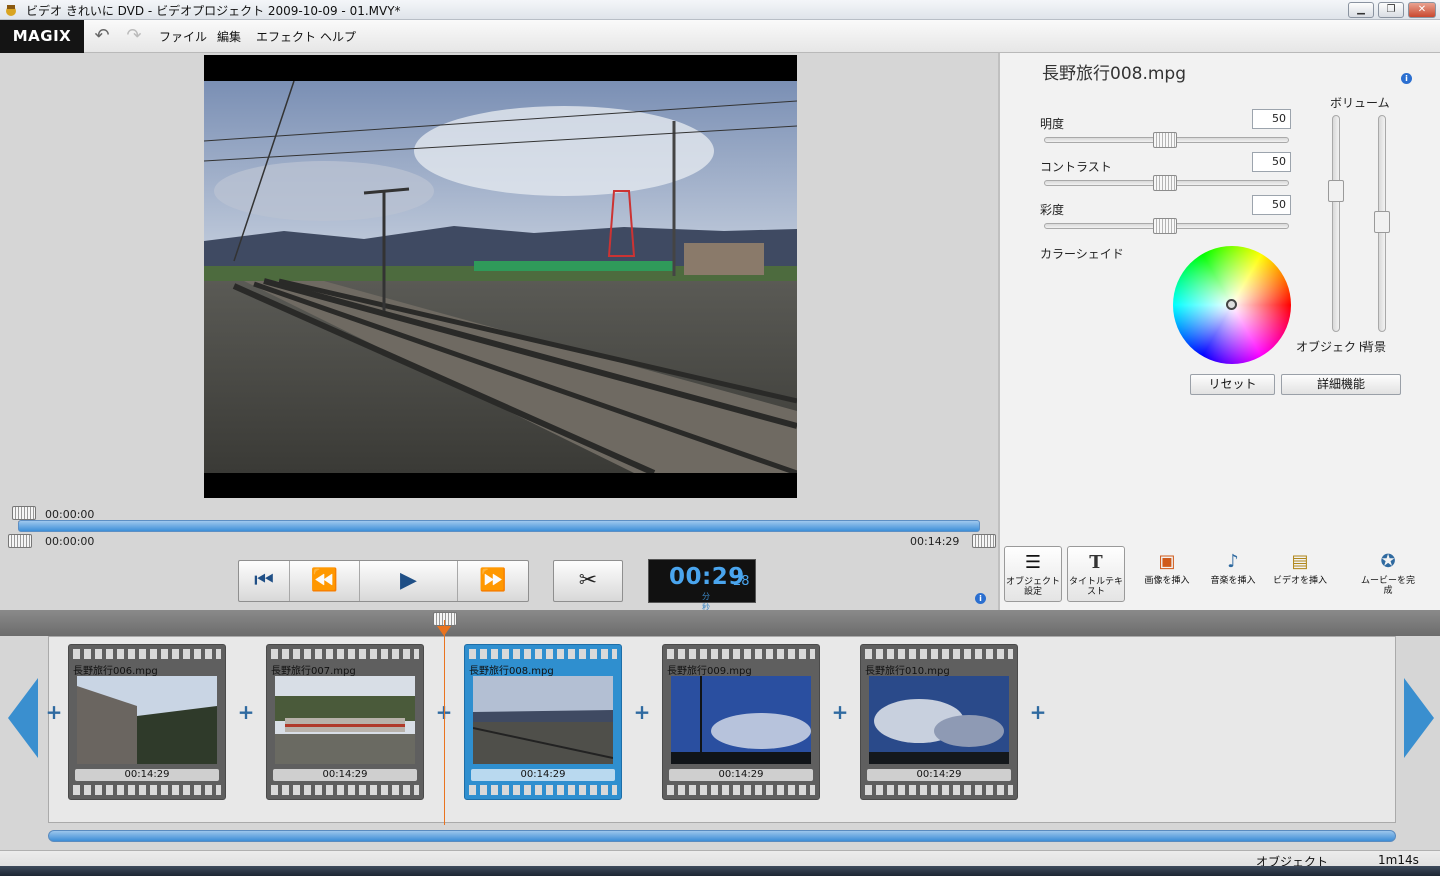 The height and width of the screenshot is (876, 1440). I want to click on color-wheel-handle, so click(1231, 304).